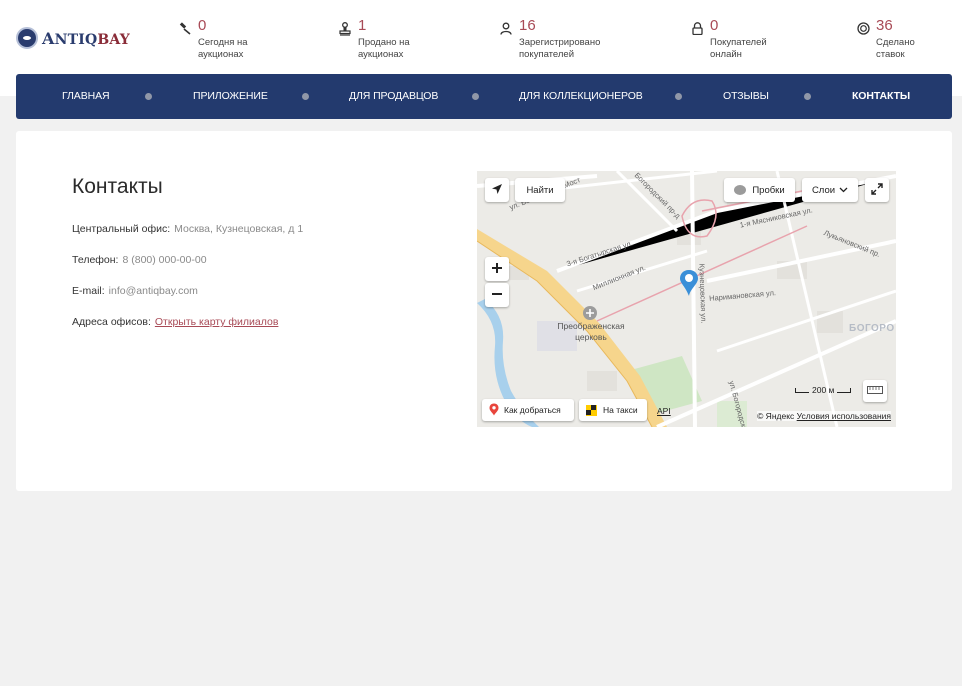 This screenshot has height=686, width=962. What do you see at coordinates (746, 96) in the screenshot?
I see `nav-item-reviews: Отзывы` at bounding box center [746, 96].